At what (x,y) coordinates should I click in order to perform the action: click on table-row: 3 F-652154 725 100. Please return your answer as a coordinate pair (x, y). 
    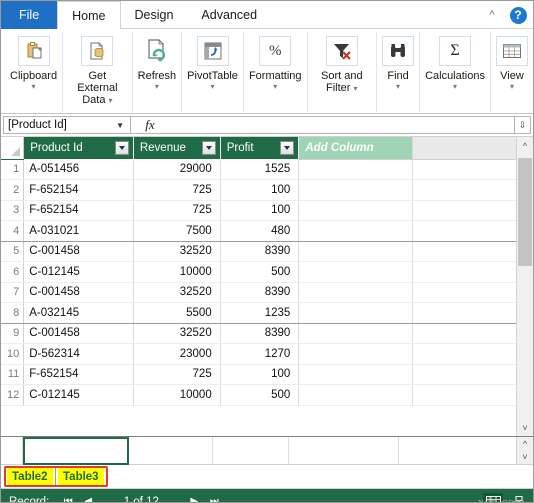
    Looking at the image, I should click on (258, 210).